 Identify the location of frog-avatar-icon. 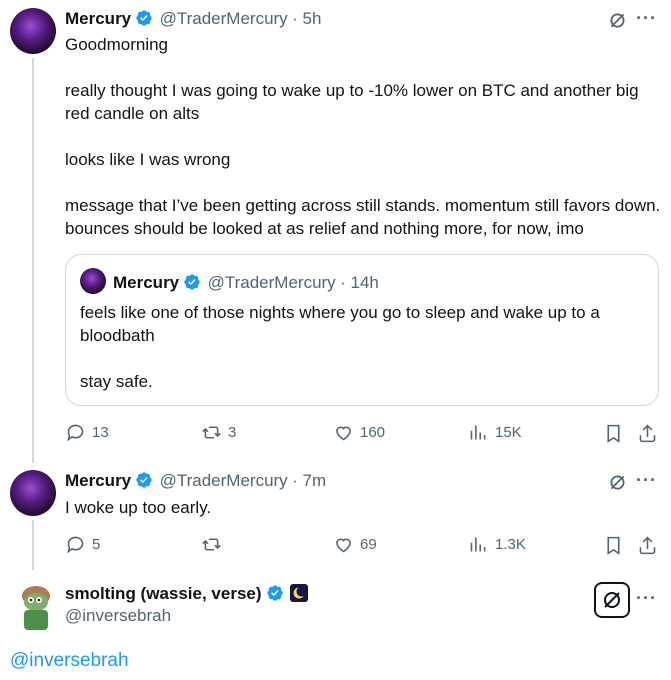
(36, 608).